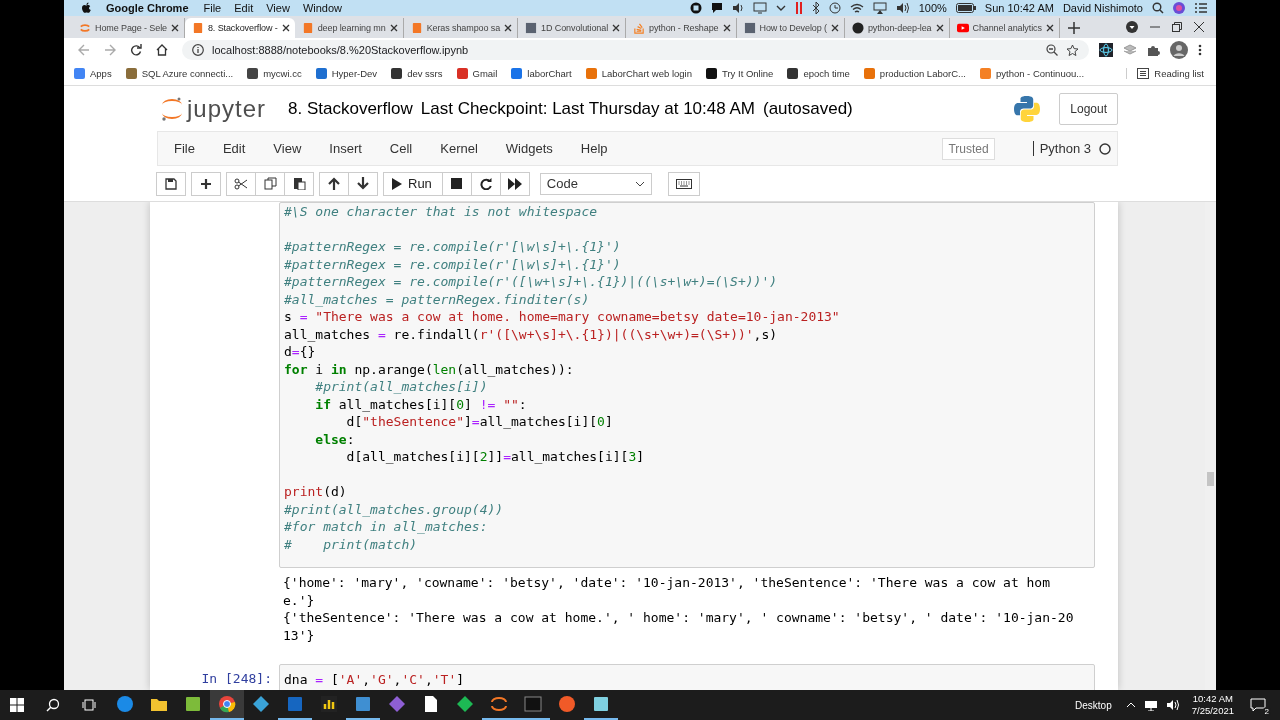 The width and height of the screenshot is (1280, 720). Describe the element at coordinates (716, 8) in the screenshot. I see `message-icon` at that location.